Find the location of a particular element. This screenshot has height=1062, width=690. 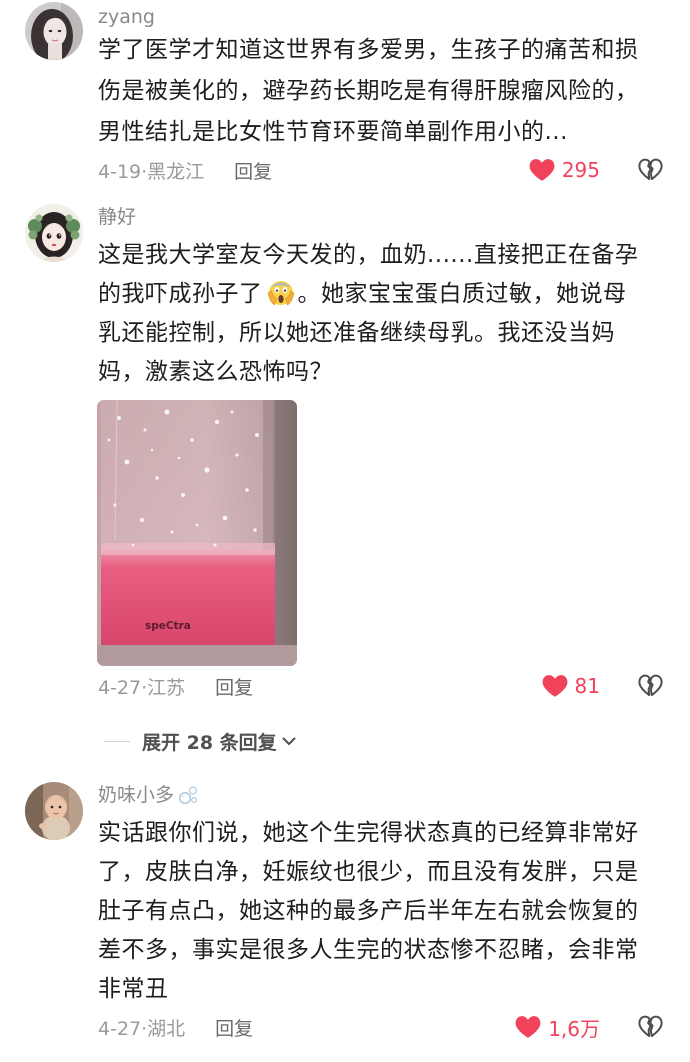

avatar-cartoon-icon is located at coordinates (54, 233).